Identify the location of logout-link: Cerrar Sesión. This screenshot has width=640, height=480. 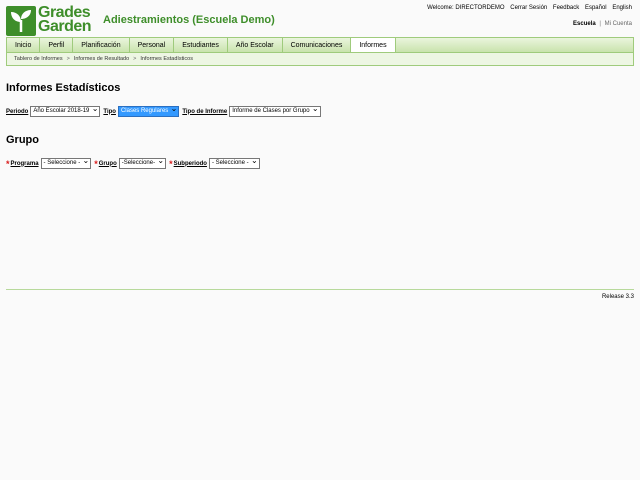
(528, 8).